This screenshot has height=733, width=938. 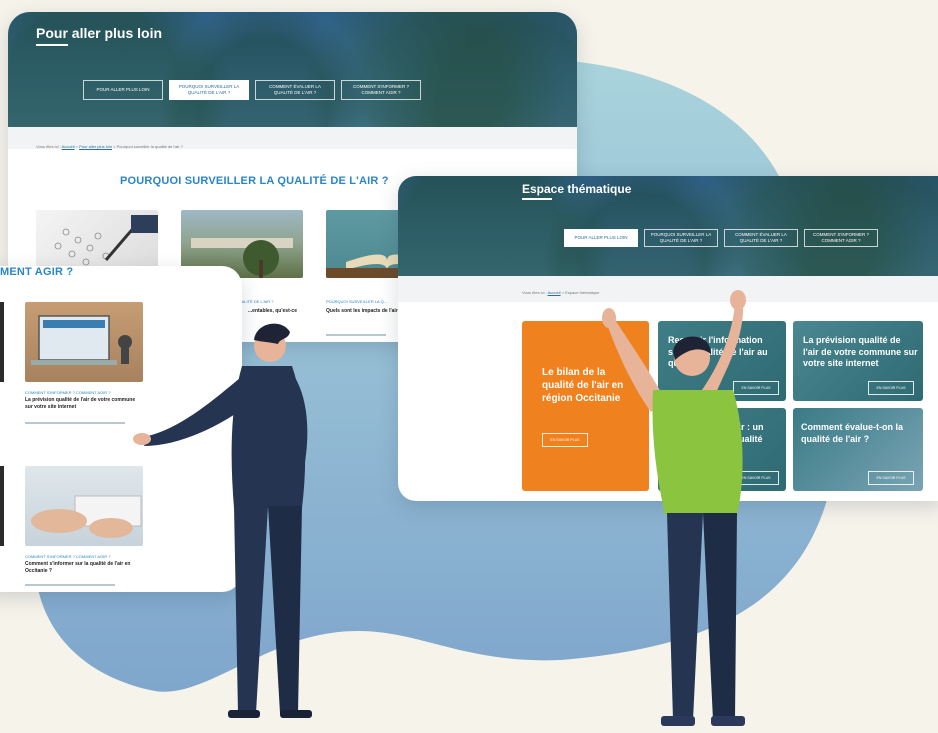 I want to click on hero-title: Pour aller plus loin, so click(x=99, y=33).